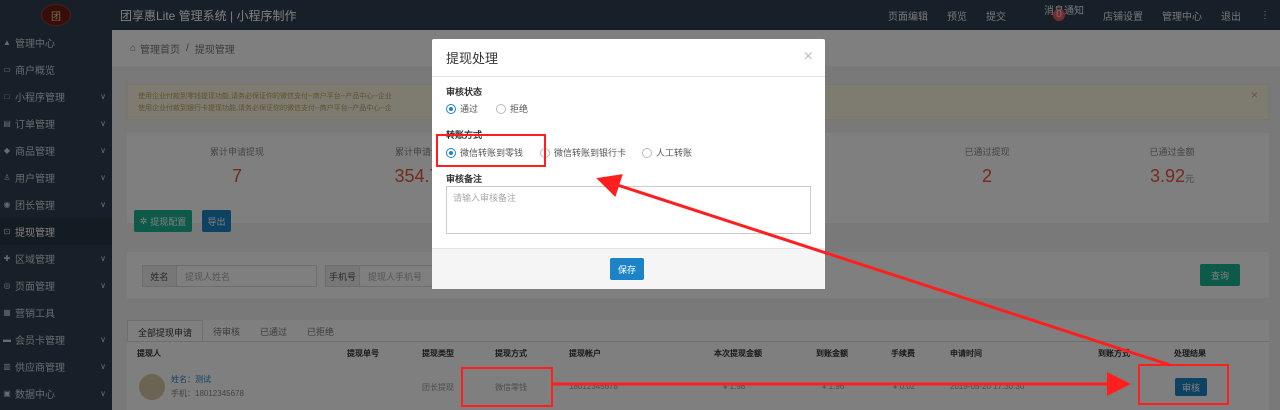 This screenshot has height=410, width=1280. Describe the element at coordinates (667, 152) in the screenshot. I see `method-manual-radio: 人工转账` at that location.